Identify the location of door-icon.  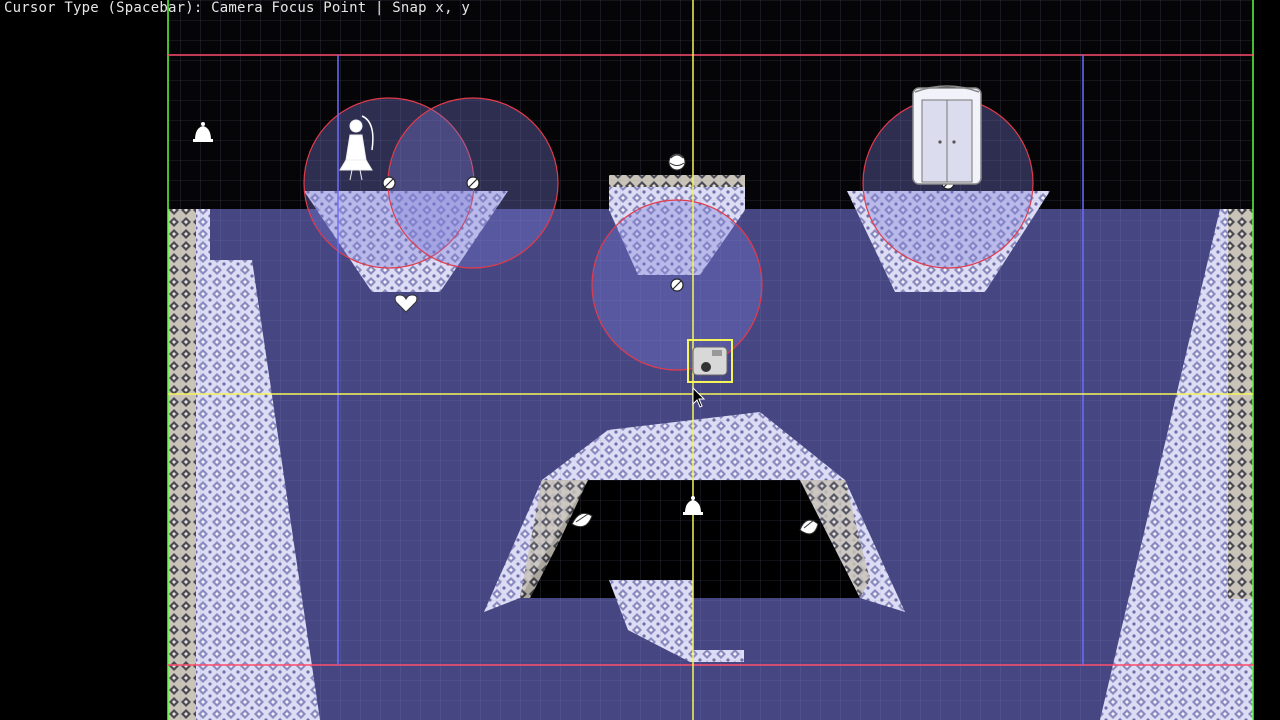
(947, 135).